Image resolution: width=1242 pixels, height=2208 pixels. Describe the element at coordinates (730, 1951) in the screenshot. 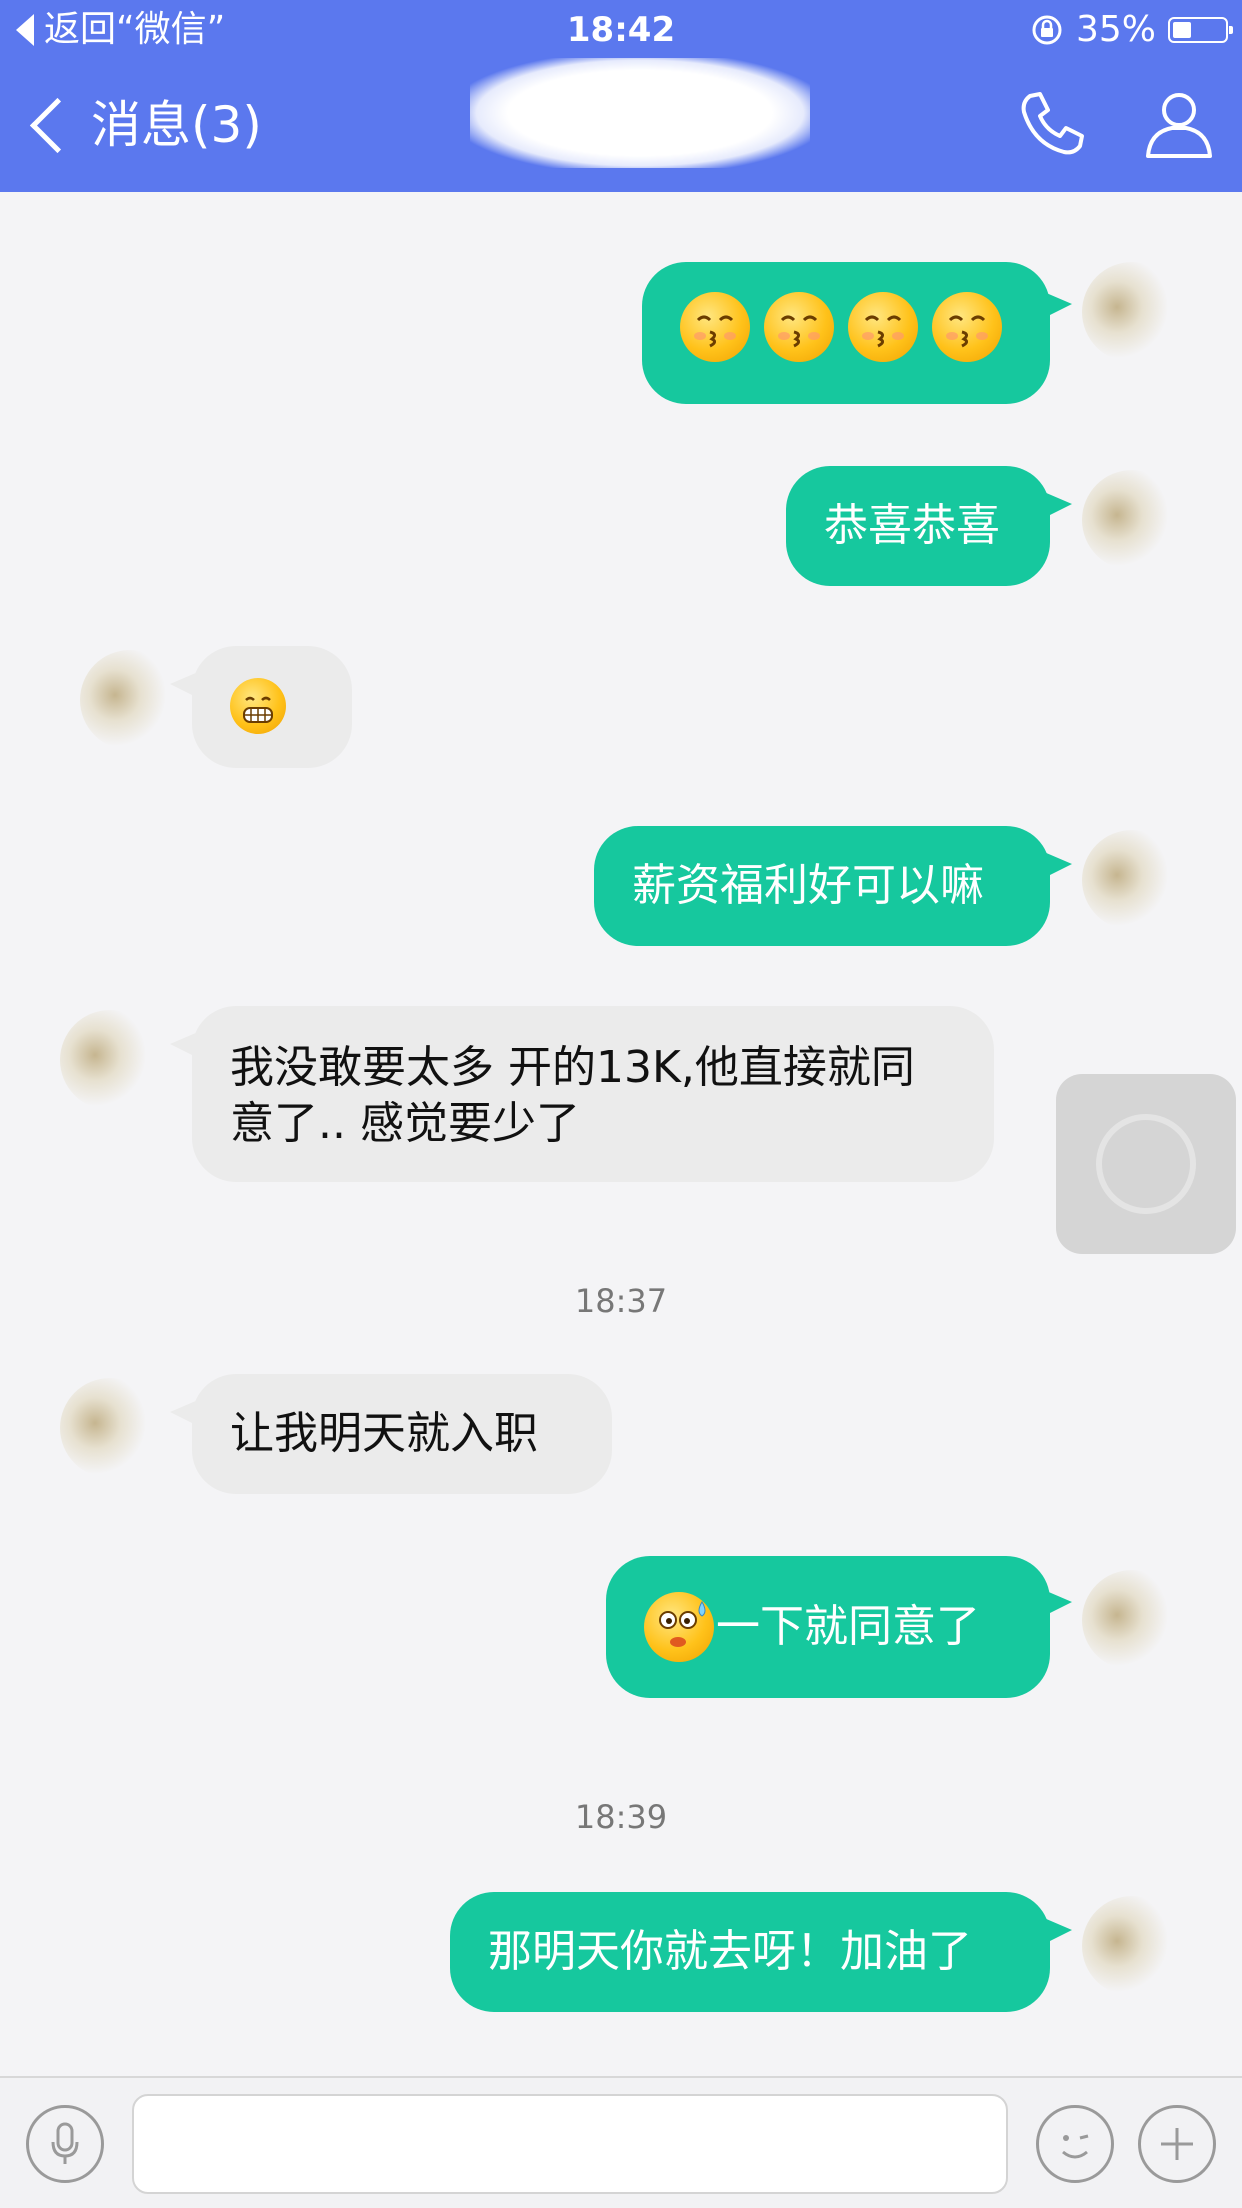

I see `message-text: 那明天你就去呀！加油了` at that location.